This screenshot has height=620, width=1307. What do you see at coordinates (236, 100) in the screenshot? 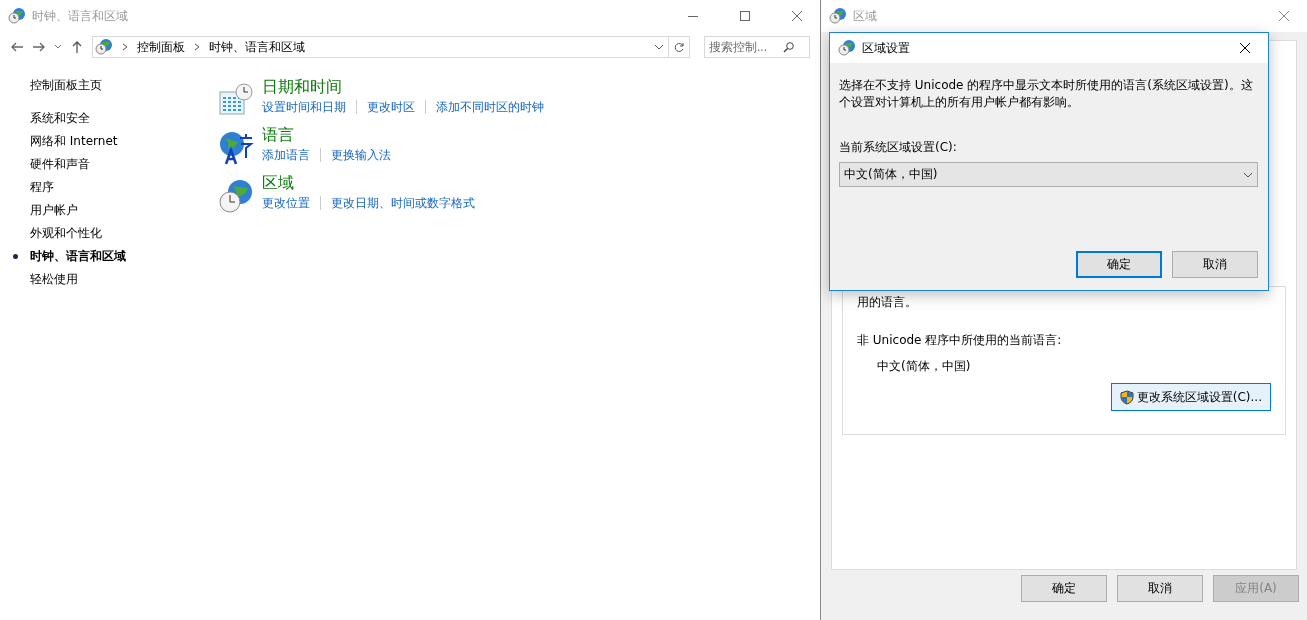
I see `calendar-clock-icon` at bounding box center [236, 100].